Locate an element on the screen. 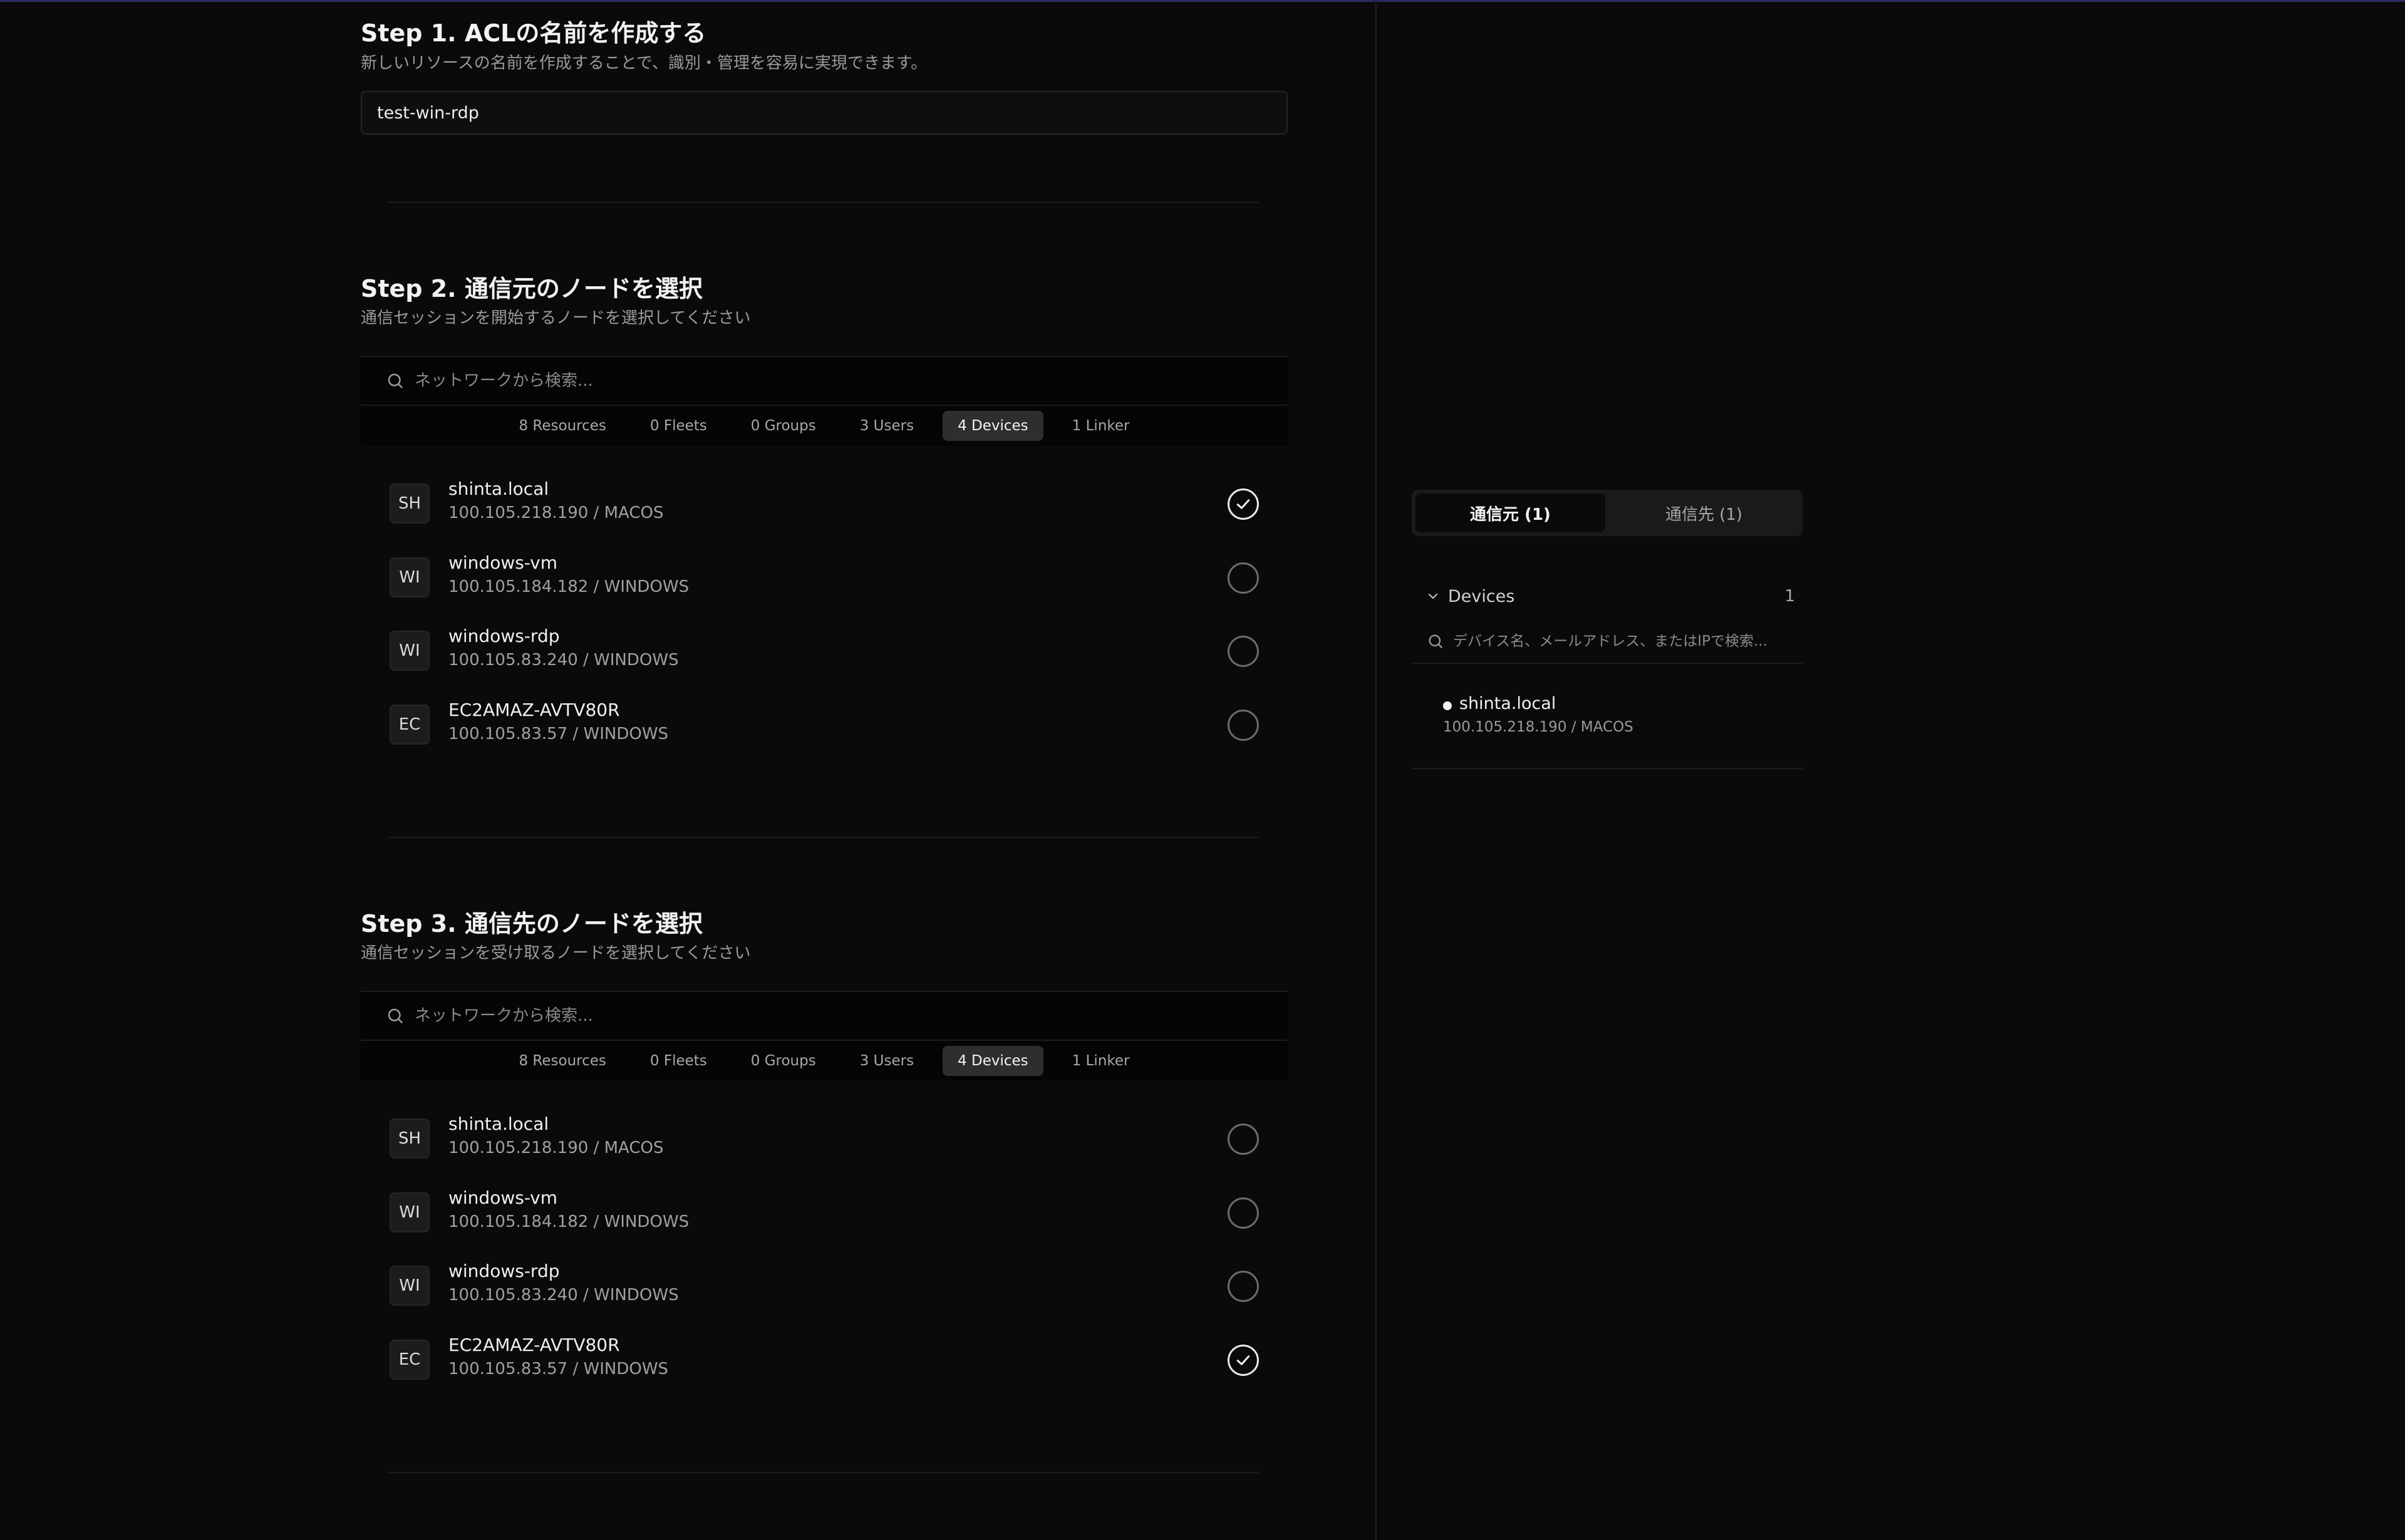 This screenshot has height=1540, width=2405. selected-search-bar is located at coordinates (1607, 642).